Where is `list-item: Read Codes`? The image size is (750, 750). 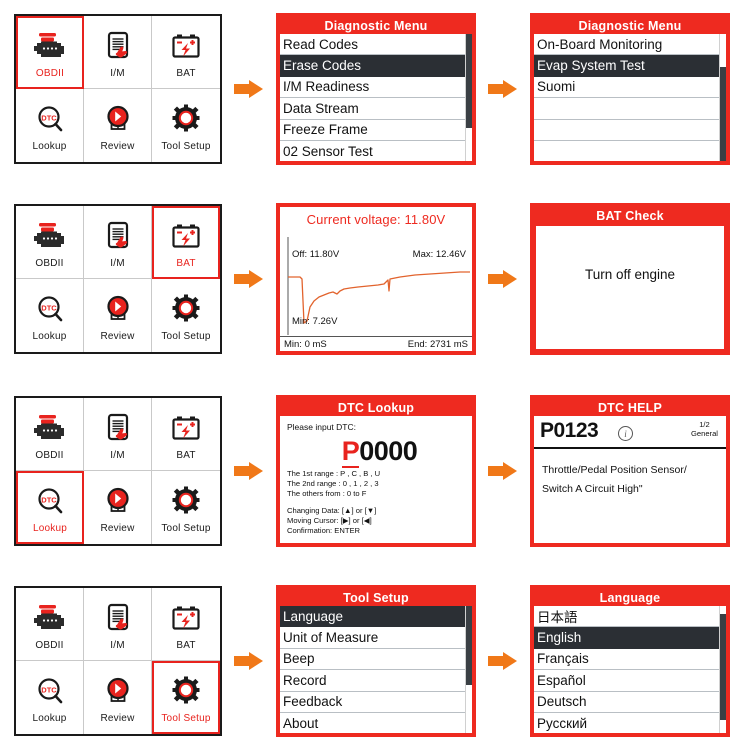
list-item: Read Codes is located at coordinates (373, 45).